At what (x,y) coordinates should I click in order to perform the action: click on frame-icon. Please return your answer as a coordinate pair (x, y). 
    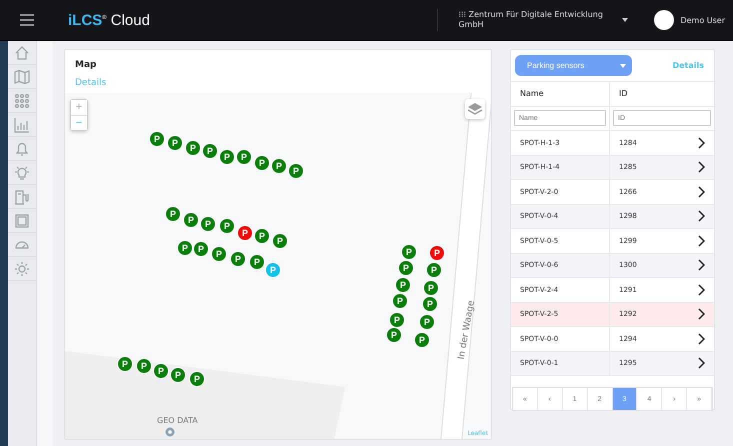
    Looking at the image, I should click on (22, 220).